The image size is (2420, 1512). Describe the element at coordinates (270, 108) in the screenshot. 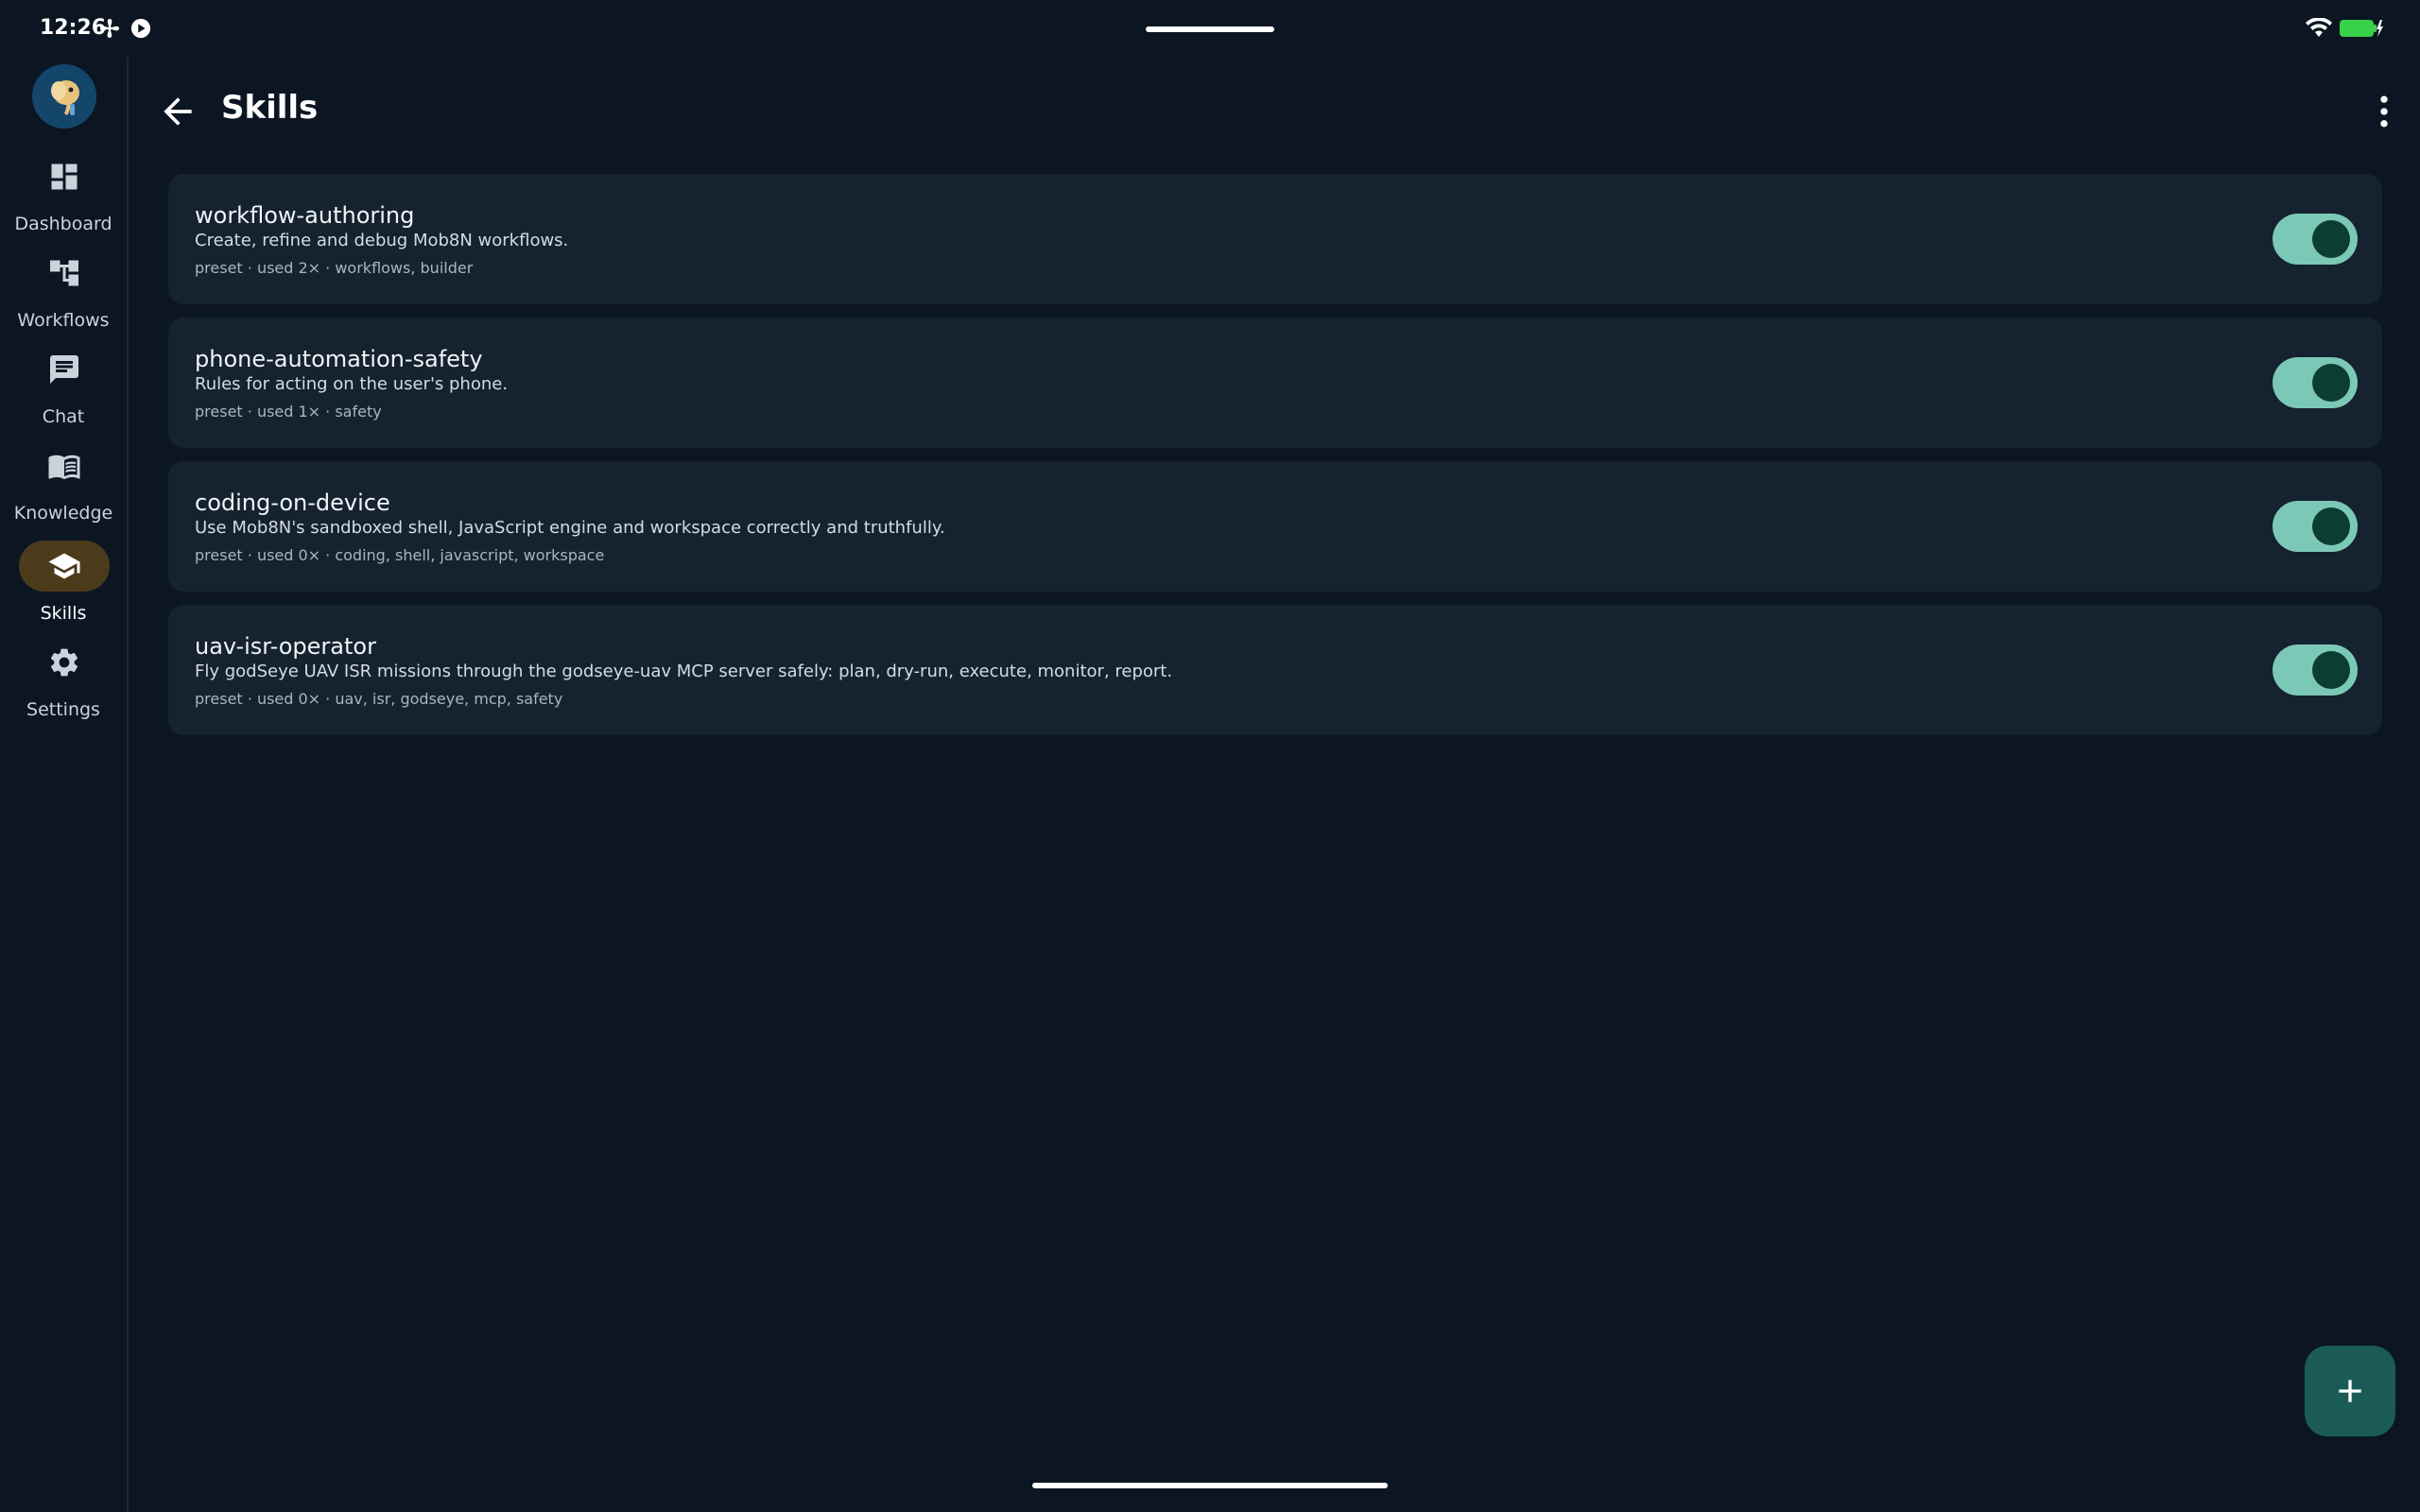

I see `page-title: Skills` at that location.